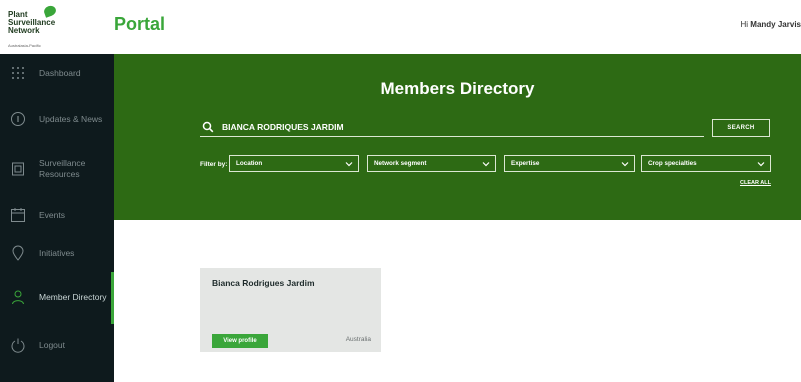 The height and width of the screenshot is (382, 801). I want to click on logo-subtitle: Australasia-Pacific, so click(24, 45).